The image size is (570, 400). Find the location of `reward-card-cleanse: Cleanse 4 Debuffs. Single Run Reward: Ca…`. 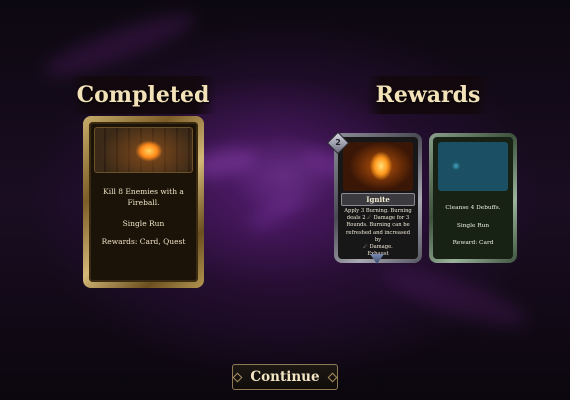

reward-card-cleanse: Cleanse 4 Debuffs. Single Run Reward: Ca… is located at coordinates (473, 198).